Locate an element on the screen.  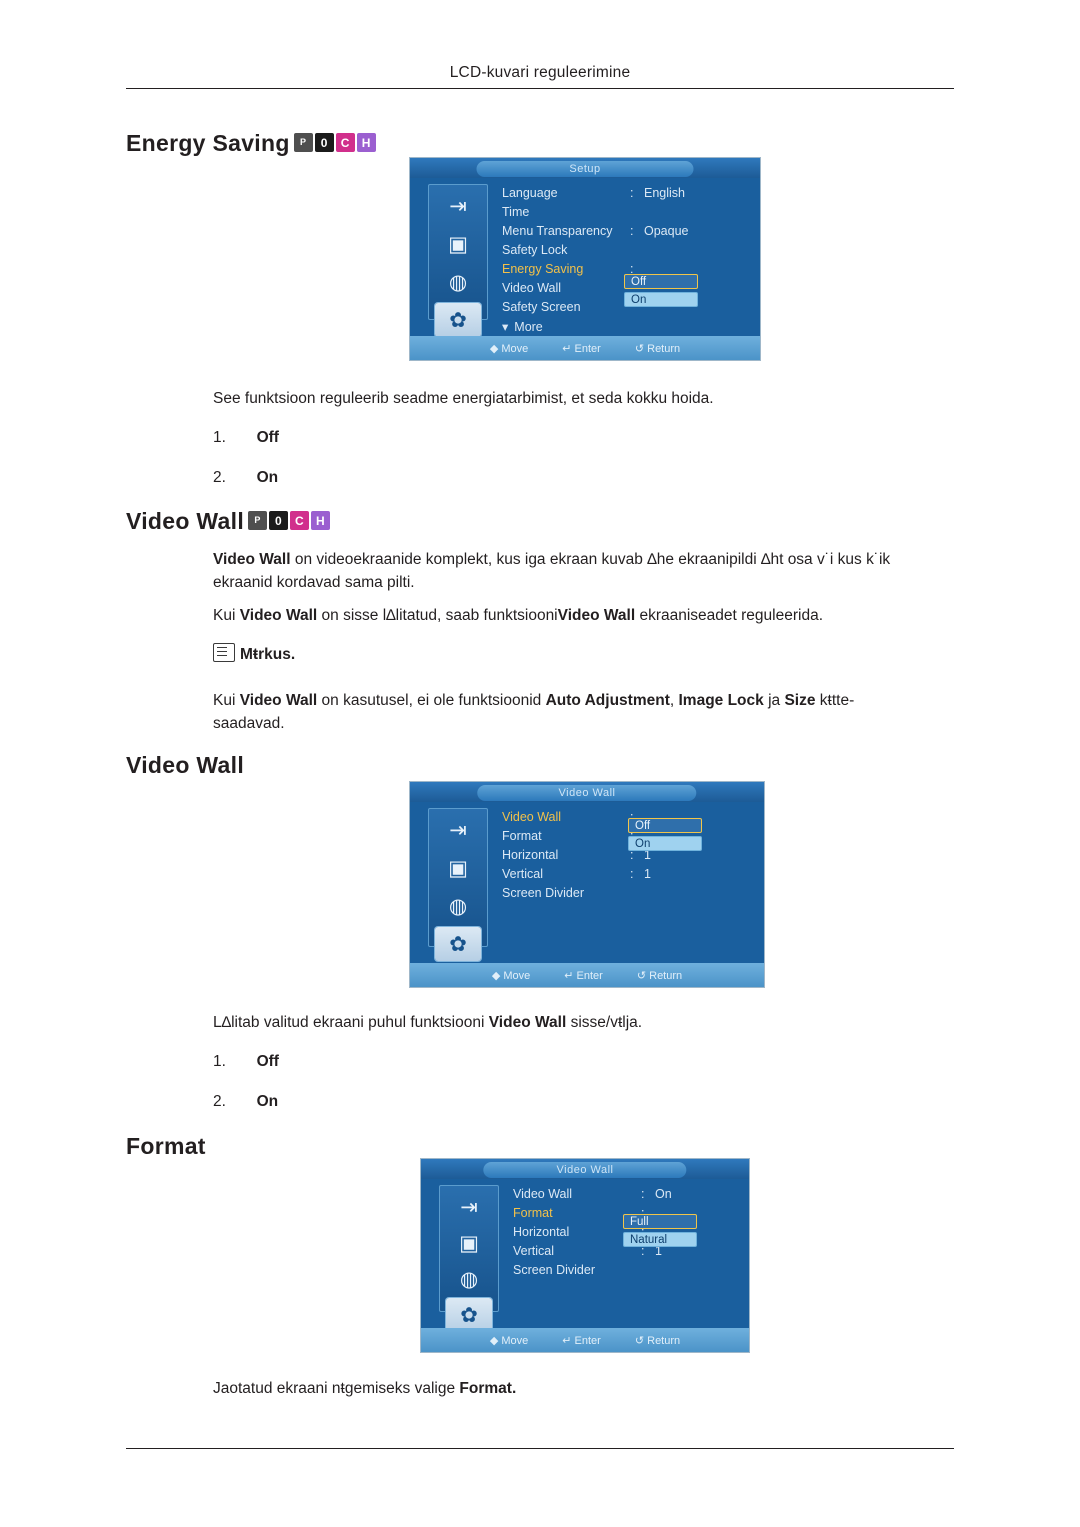
note-bold-image-lock: Image Lock is located at coordinates (721, 700).